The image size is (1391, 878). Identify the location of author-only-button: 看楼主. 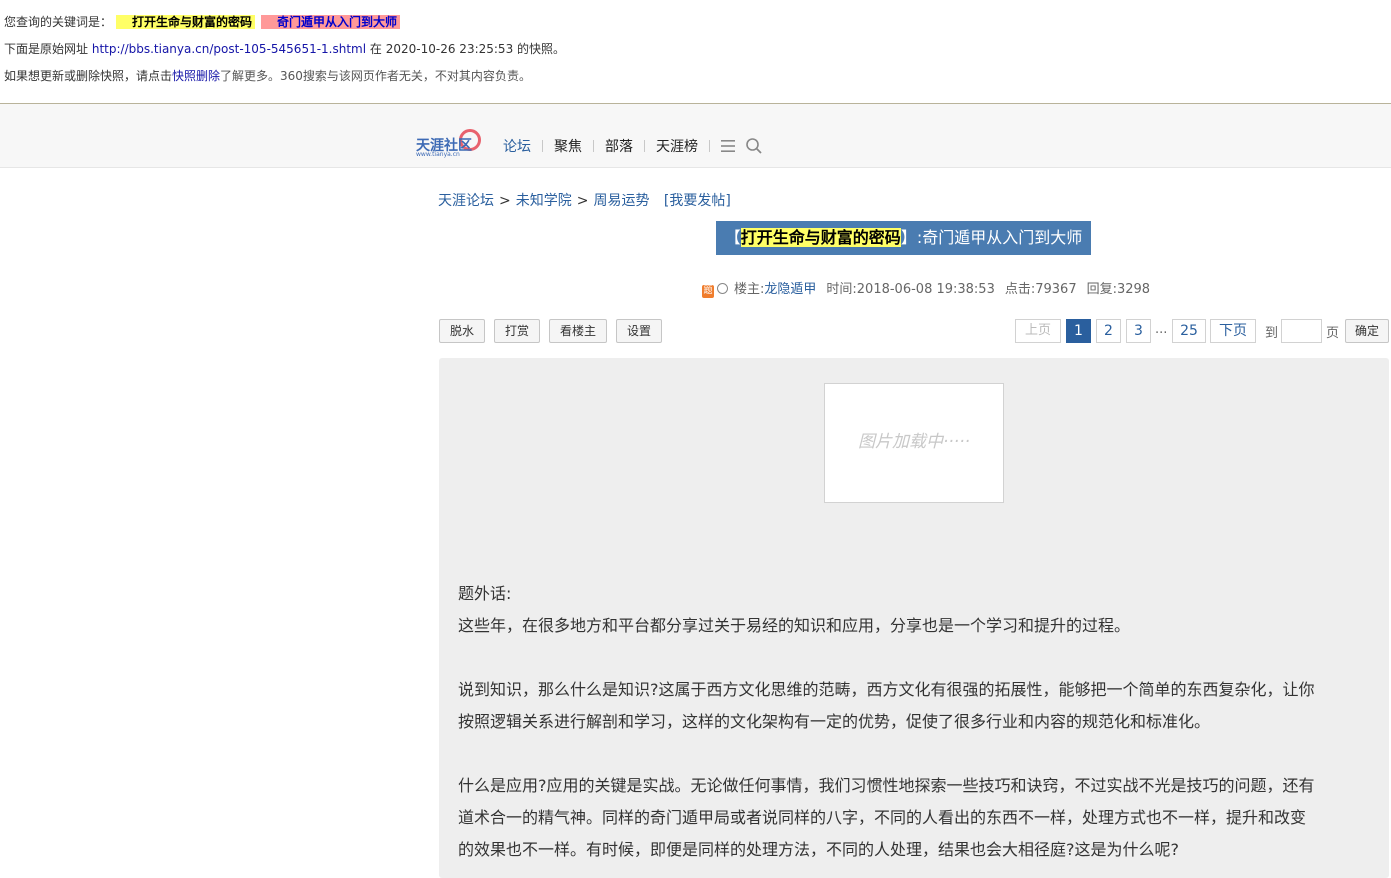
(578, 331).